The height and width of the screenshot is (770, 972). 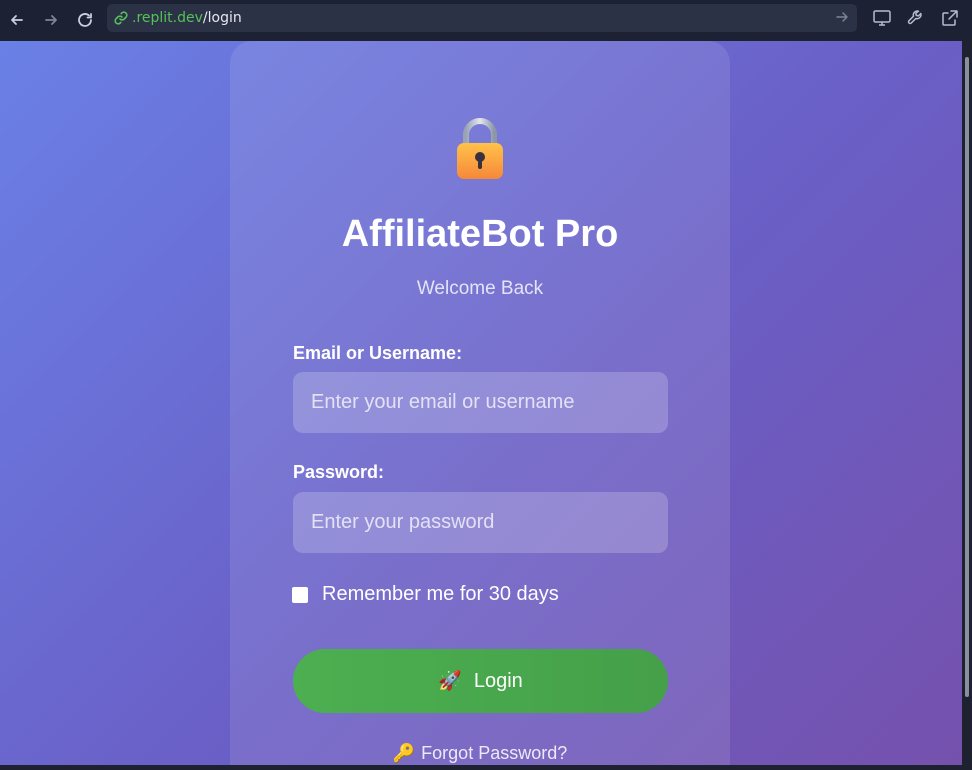 I want to click on login-button: 🚀 Login, so click(x=480, y=681).